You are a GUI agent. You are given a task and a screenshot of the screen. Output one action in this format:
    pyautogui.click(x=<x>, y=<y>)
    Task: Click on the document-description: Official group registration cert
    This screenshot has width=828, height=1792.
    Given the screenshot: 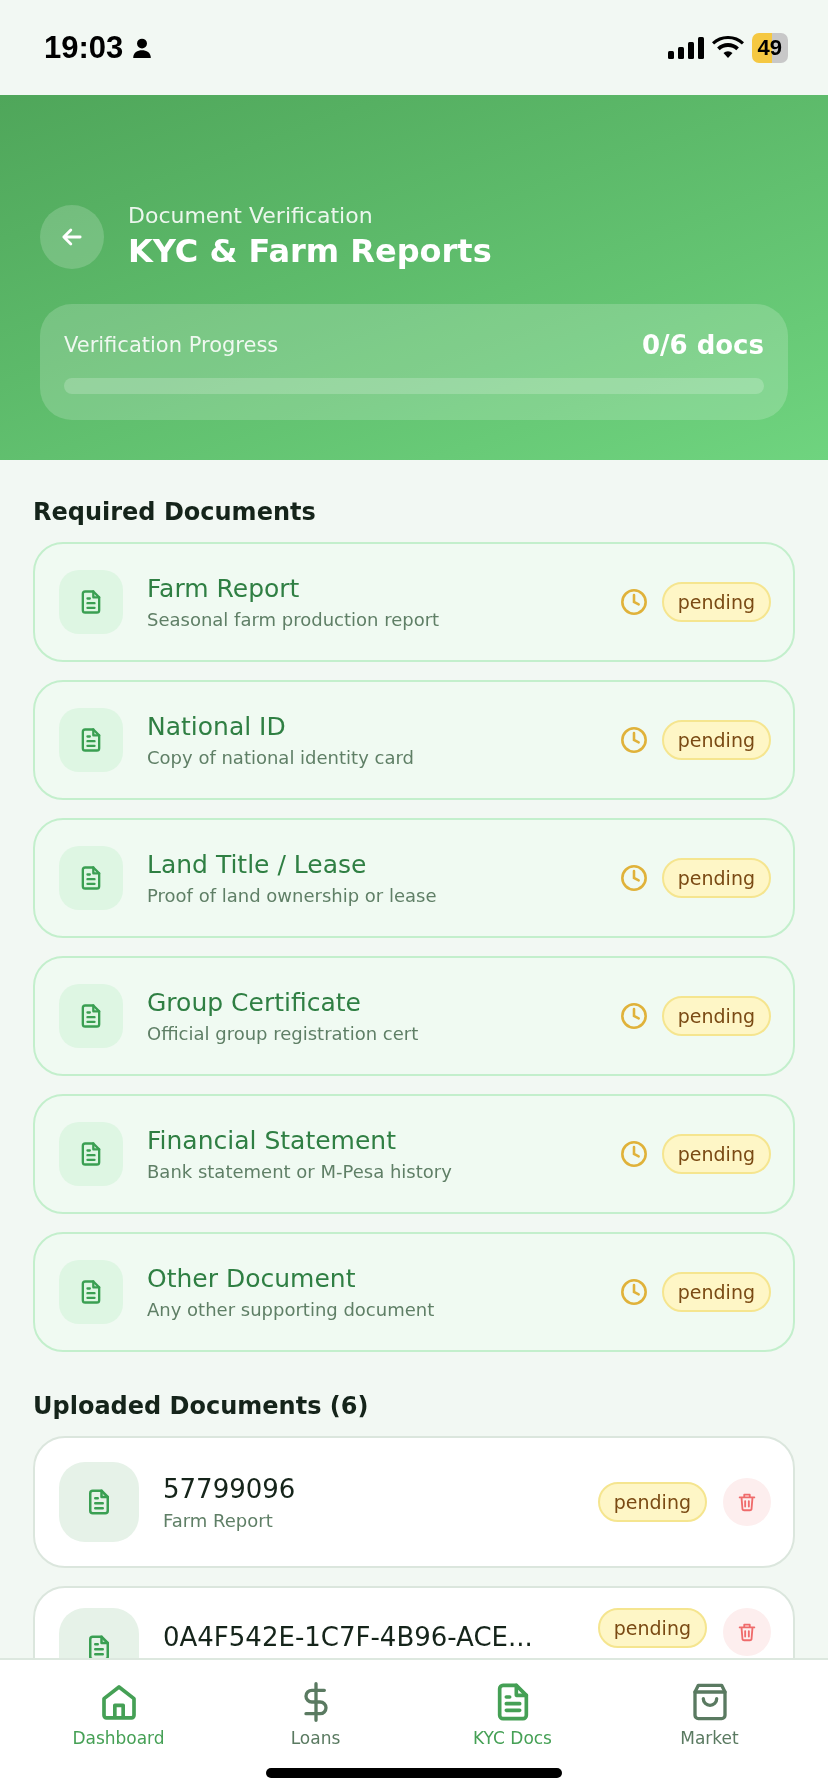 What is the action you would take?
    pyautogui.click(x=283, y=1033)
    